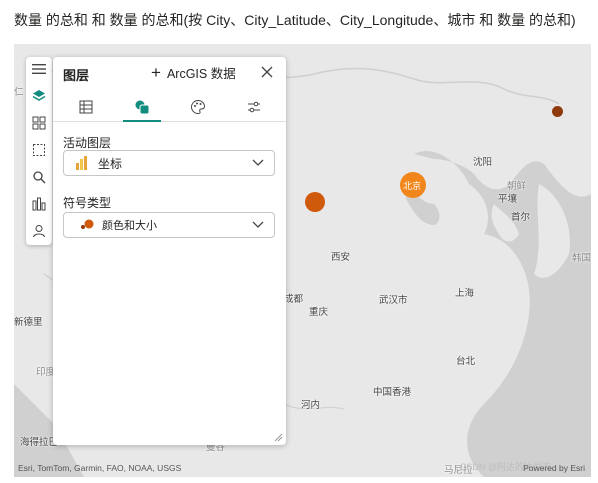 The width and height of the screenshot is (598, 483). What do you see at coordinates (466, 361) in the screenshot?
I see `city-label: 台北` at bounding box center [466, 361].